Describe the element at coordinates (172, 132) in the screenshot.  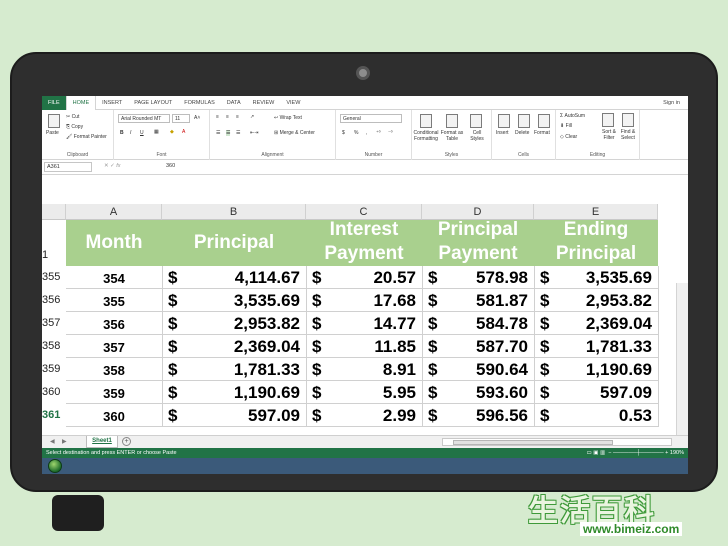
I see `fill-color-icon: ◆` at that location.